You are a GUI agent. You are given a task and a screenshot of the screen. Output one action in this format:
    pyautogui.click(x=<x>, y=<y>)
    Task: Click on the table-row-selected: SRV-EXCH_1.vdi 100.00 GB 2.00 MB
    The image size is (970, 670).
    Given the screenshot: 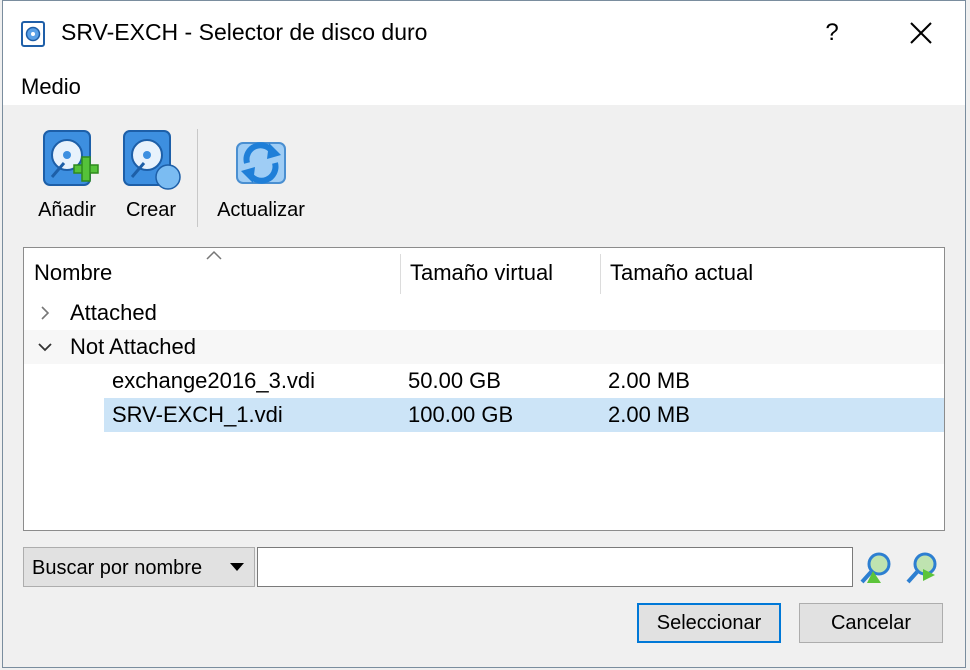 What is the action you would take?
    pyautogui.click(x=484, y=415)
    